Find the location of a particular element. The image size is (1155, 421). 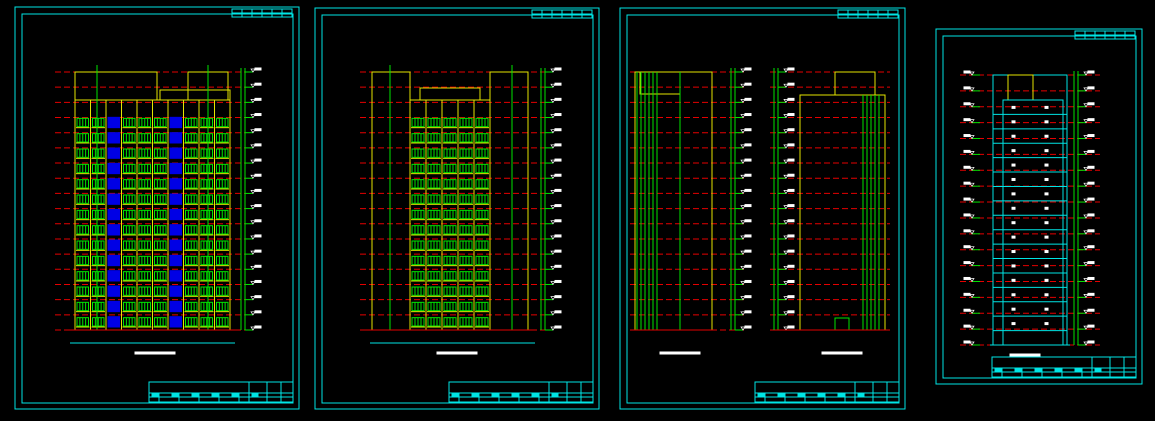

title-block is located at coordinates (827, 392).